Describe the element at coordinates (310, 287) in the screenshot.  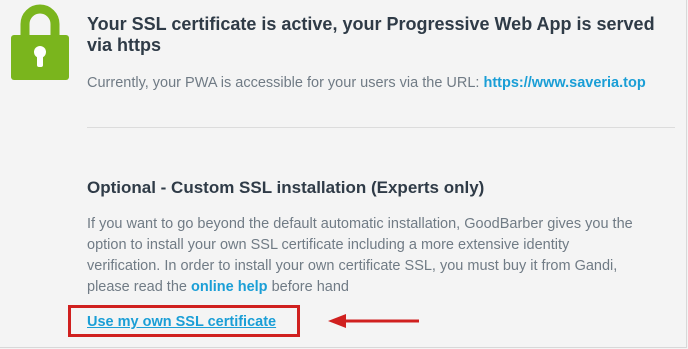
I see `description-text: before hand` at that location.